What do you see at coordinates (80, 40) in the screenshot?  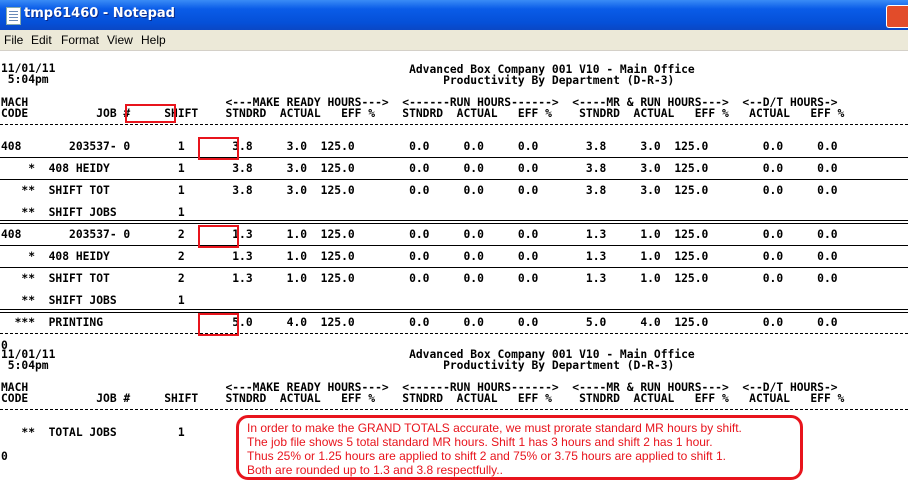 I see `menu-format: Format` at bounding box center [80, 40].